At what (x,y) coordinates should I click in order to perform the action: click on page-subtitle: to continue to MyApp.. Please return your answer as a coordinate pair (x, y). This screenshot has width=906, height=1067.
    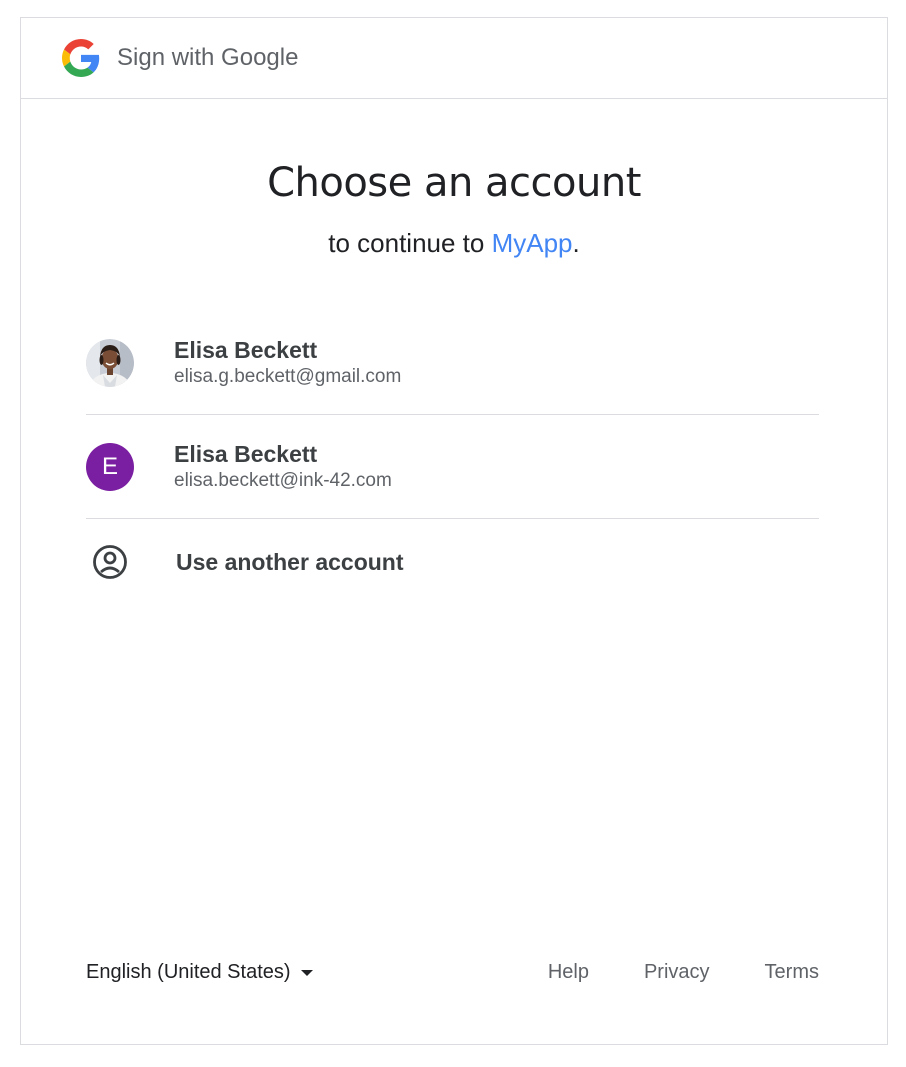
    Looking at the image, I should click on (454, 243).